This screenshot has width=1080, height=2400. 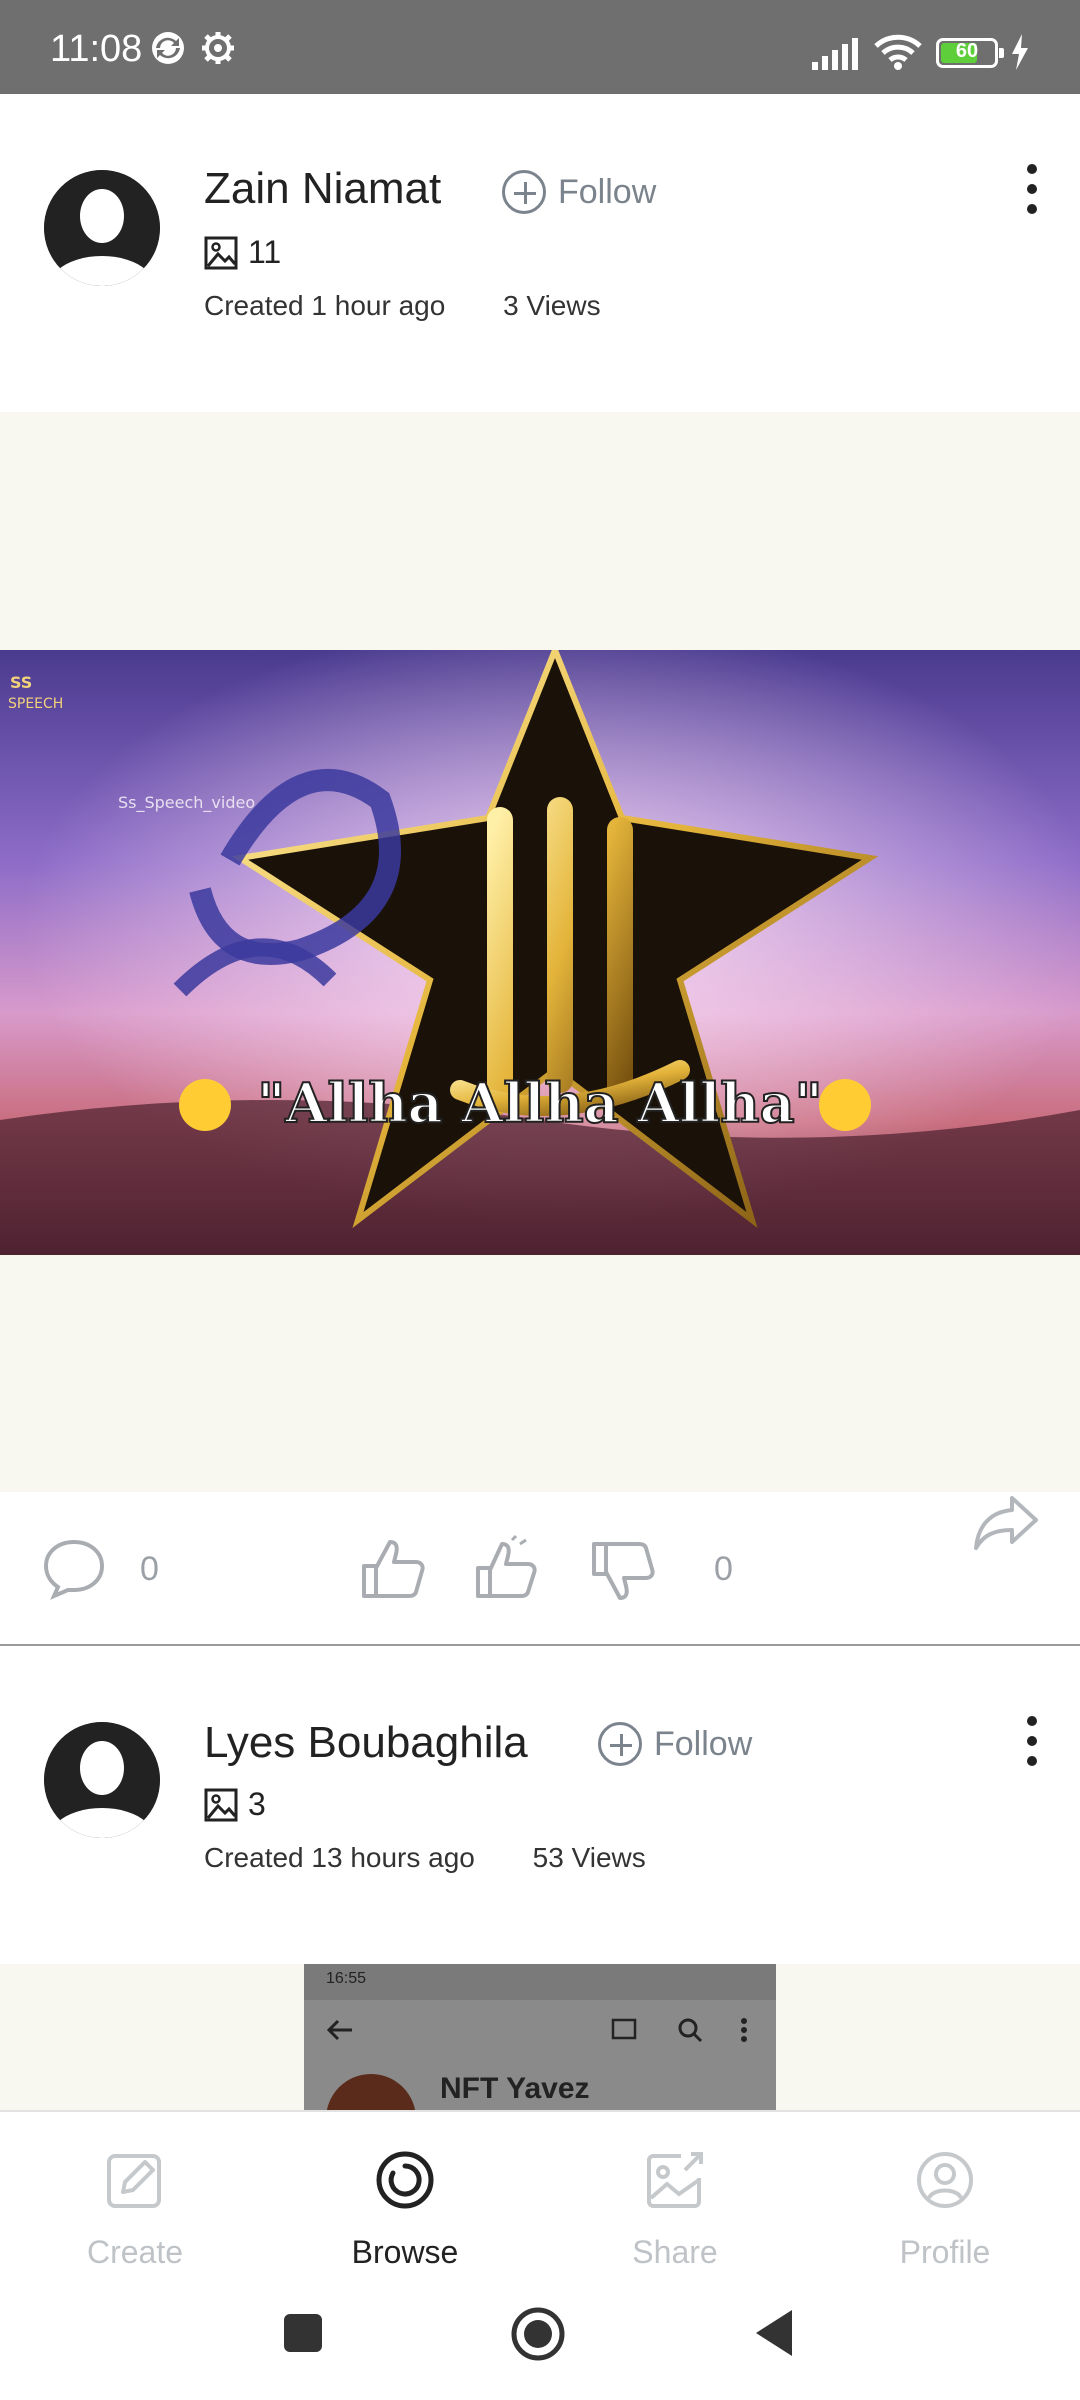 What do you see at coordinates (515, 2088) in the screenshot?
I see `preview-title: NFT Yavez` at bounding box center [515, 2088].